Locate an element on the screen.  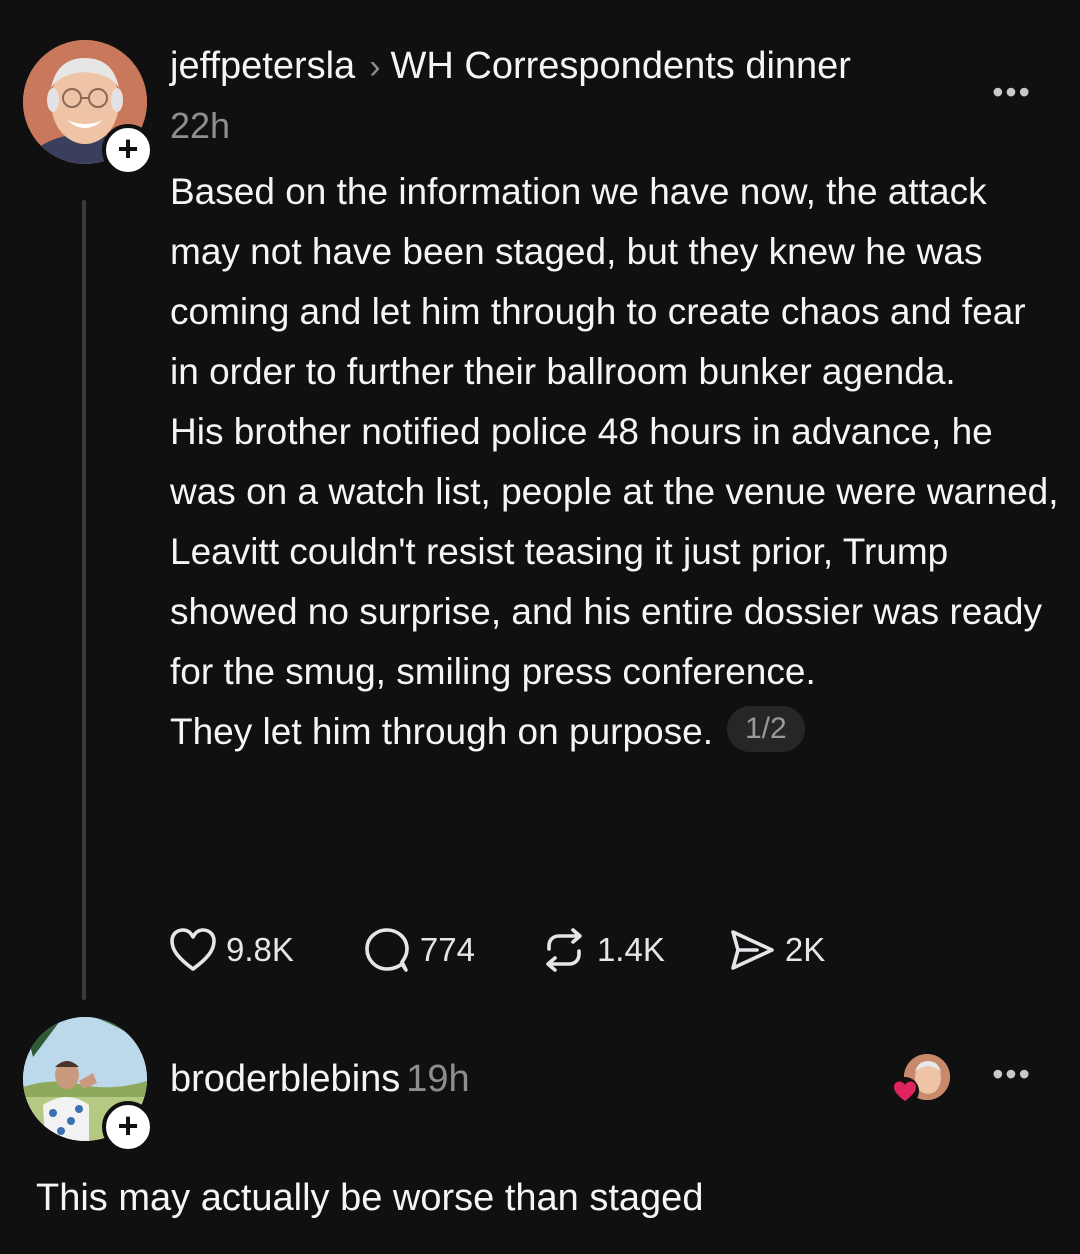
repost-button: 1.4K is located at coordinates (602, 950).